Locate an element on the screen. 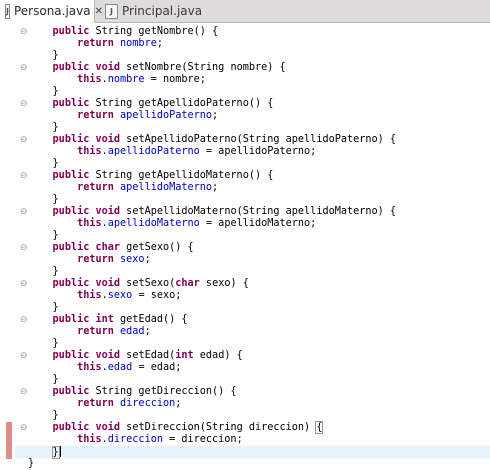  code-line: public int getEdad() { is located at coordinates (108, 320).